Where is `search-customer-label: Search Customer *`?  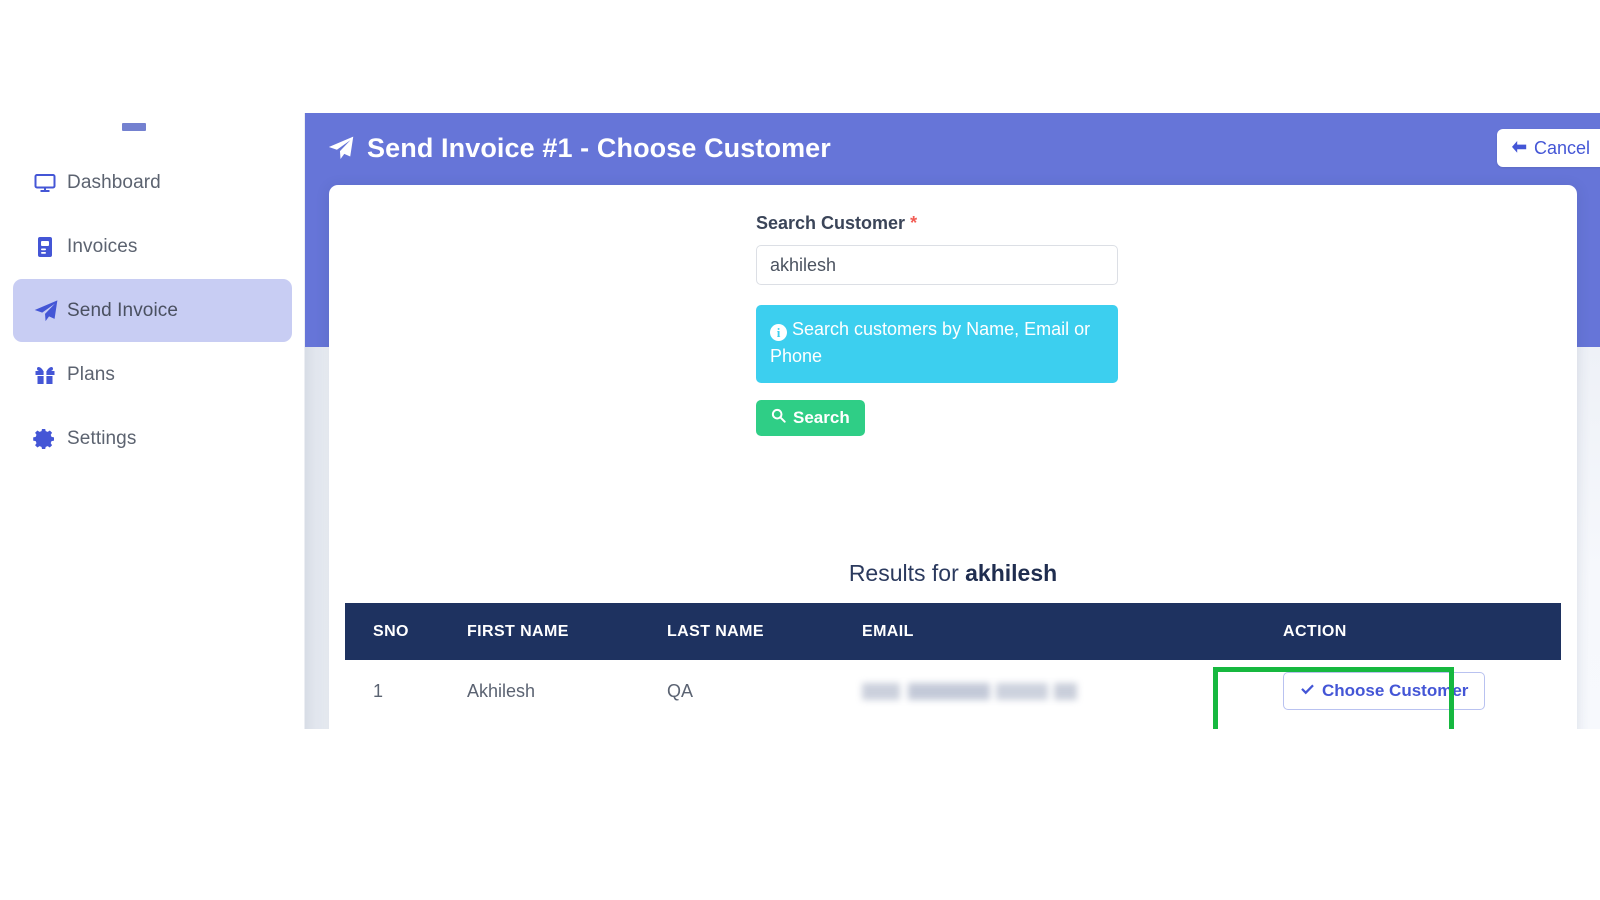
search-customer-label: Search Customer * is located at coordinates (937, 223).